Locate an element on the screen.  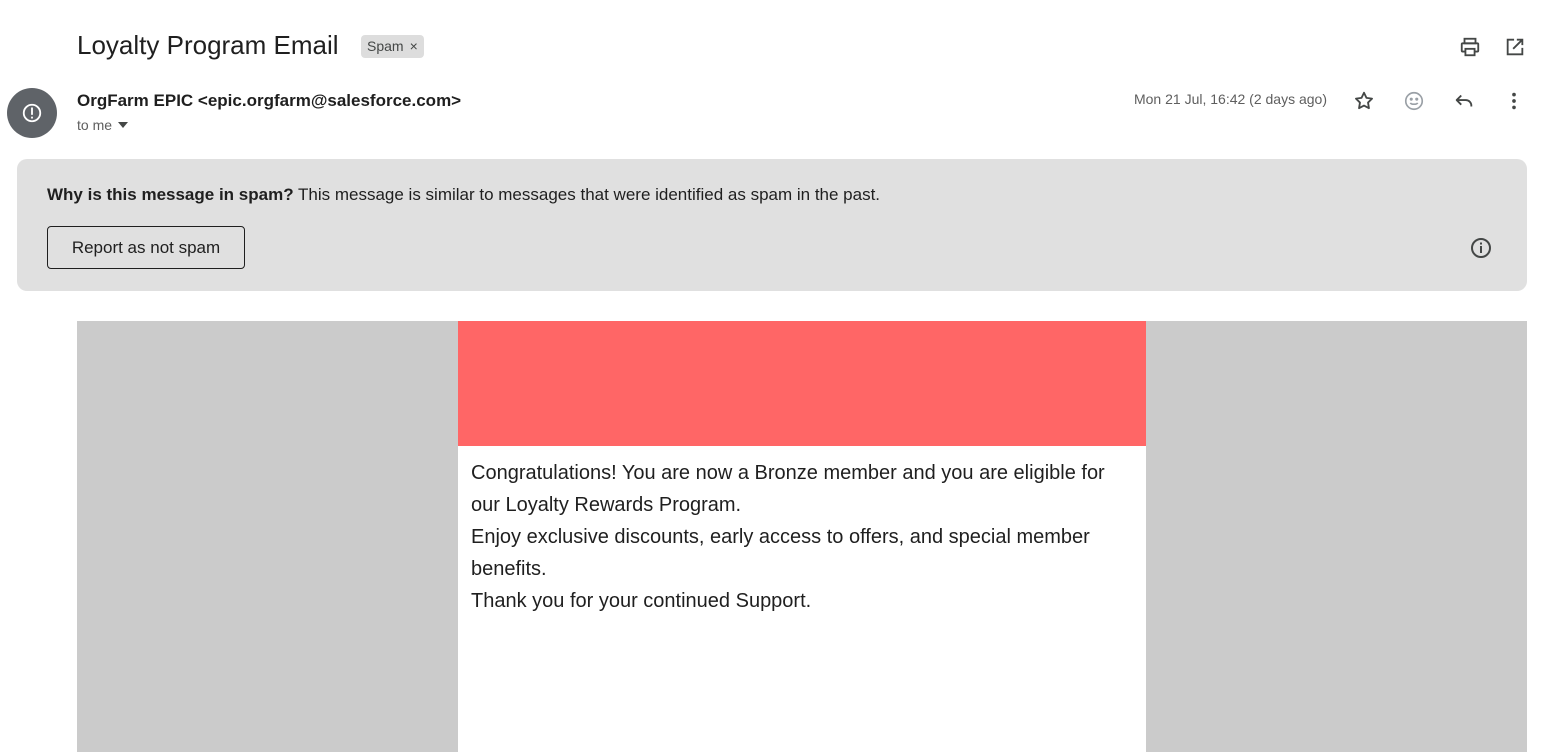
more-vertical-icon is located at coordinates (1514, 101).